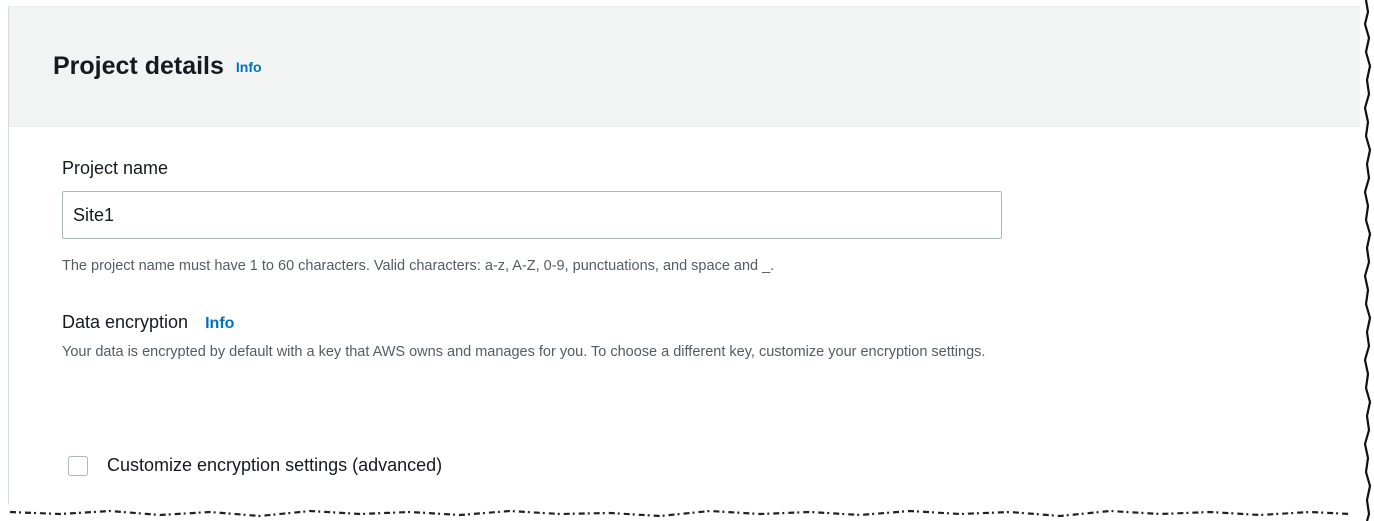 Image resolution: width=1374 pixels, height=521 pixels. What do you see at coordinates (275, 465) in the screenshot?
I see `customize-encryption-label: Customize encryption settings (advanced)` at bounding box center [275, 465].